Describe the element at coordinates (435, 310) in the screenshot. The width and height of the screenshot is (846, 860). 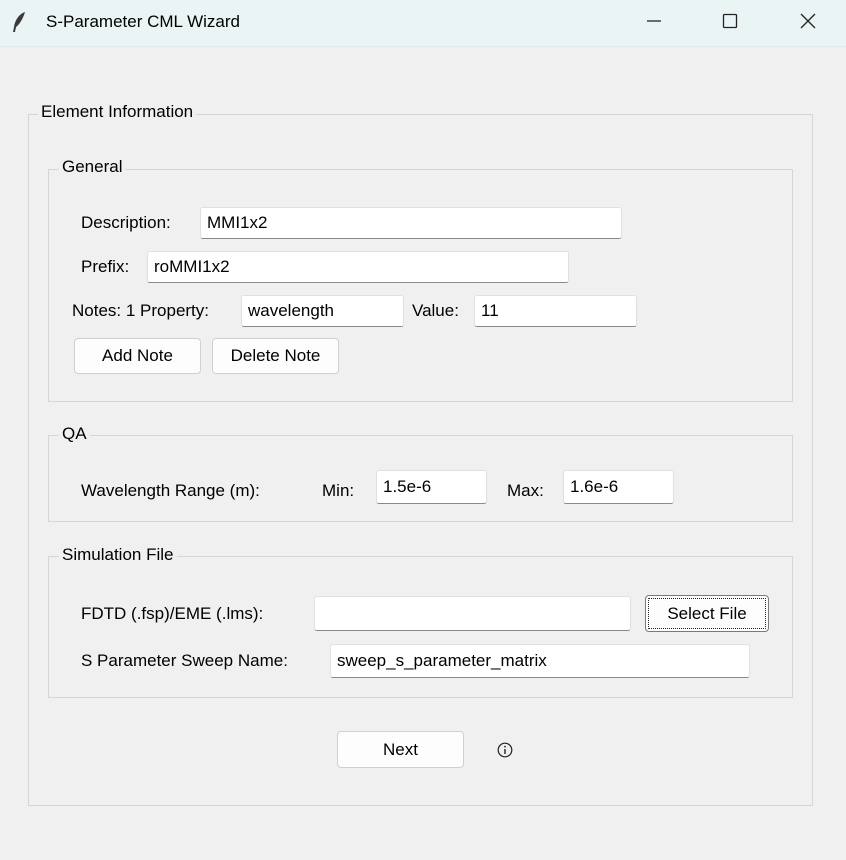
I see `value-label: Value:` at that location.